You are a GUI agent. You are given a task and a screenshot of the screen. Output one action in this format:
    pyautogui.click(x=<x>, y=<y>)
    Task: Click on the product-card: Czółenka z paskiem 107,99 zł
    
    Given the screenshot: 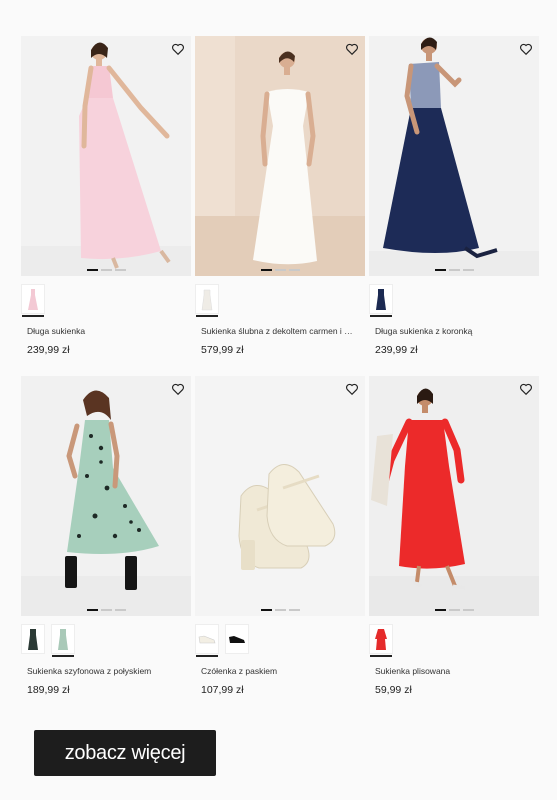 What is the action you would take?
    pyautogui.click(x=280, y=536)
    